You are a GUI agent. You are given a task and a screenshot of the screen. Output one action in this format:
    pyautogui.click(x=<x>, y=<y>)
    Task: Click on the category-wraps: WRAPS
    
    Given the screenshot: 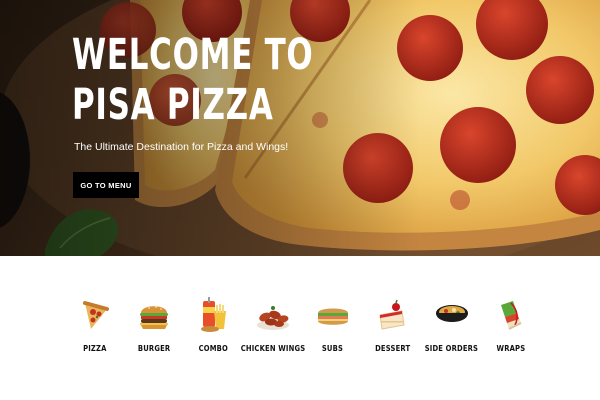 What is the action you would take?
    pyautogui.click(x=512, y=330)
    